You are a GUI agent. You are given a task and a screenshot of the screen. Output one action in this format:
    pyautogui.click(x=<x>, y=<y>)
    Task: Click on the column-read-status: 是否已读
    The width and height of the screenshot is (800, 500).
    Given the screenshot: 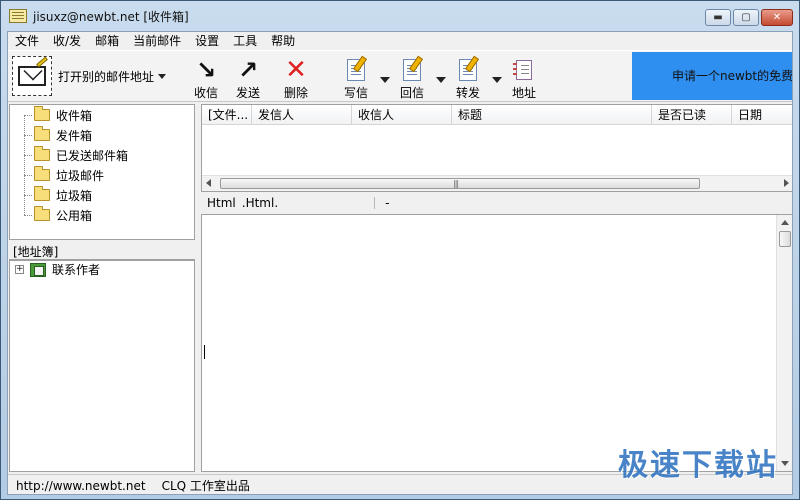 What is the action you would take?
    pyautogui.click(x=692, y=115)
    